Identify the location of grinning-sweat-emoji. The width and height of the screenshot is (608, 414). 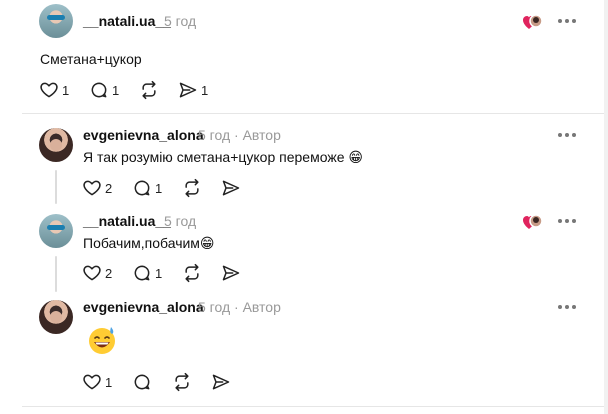
(102, 340).